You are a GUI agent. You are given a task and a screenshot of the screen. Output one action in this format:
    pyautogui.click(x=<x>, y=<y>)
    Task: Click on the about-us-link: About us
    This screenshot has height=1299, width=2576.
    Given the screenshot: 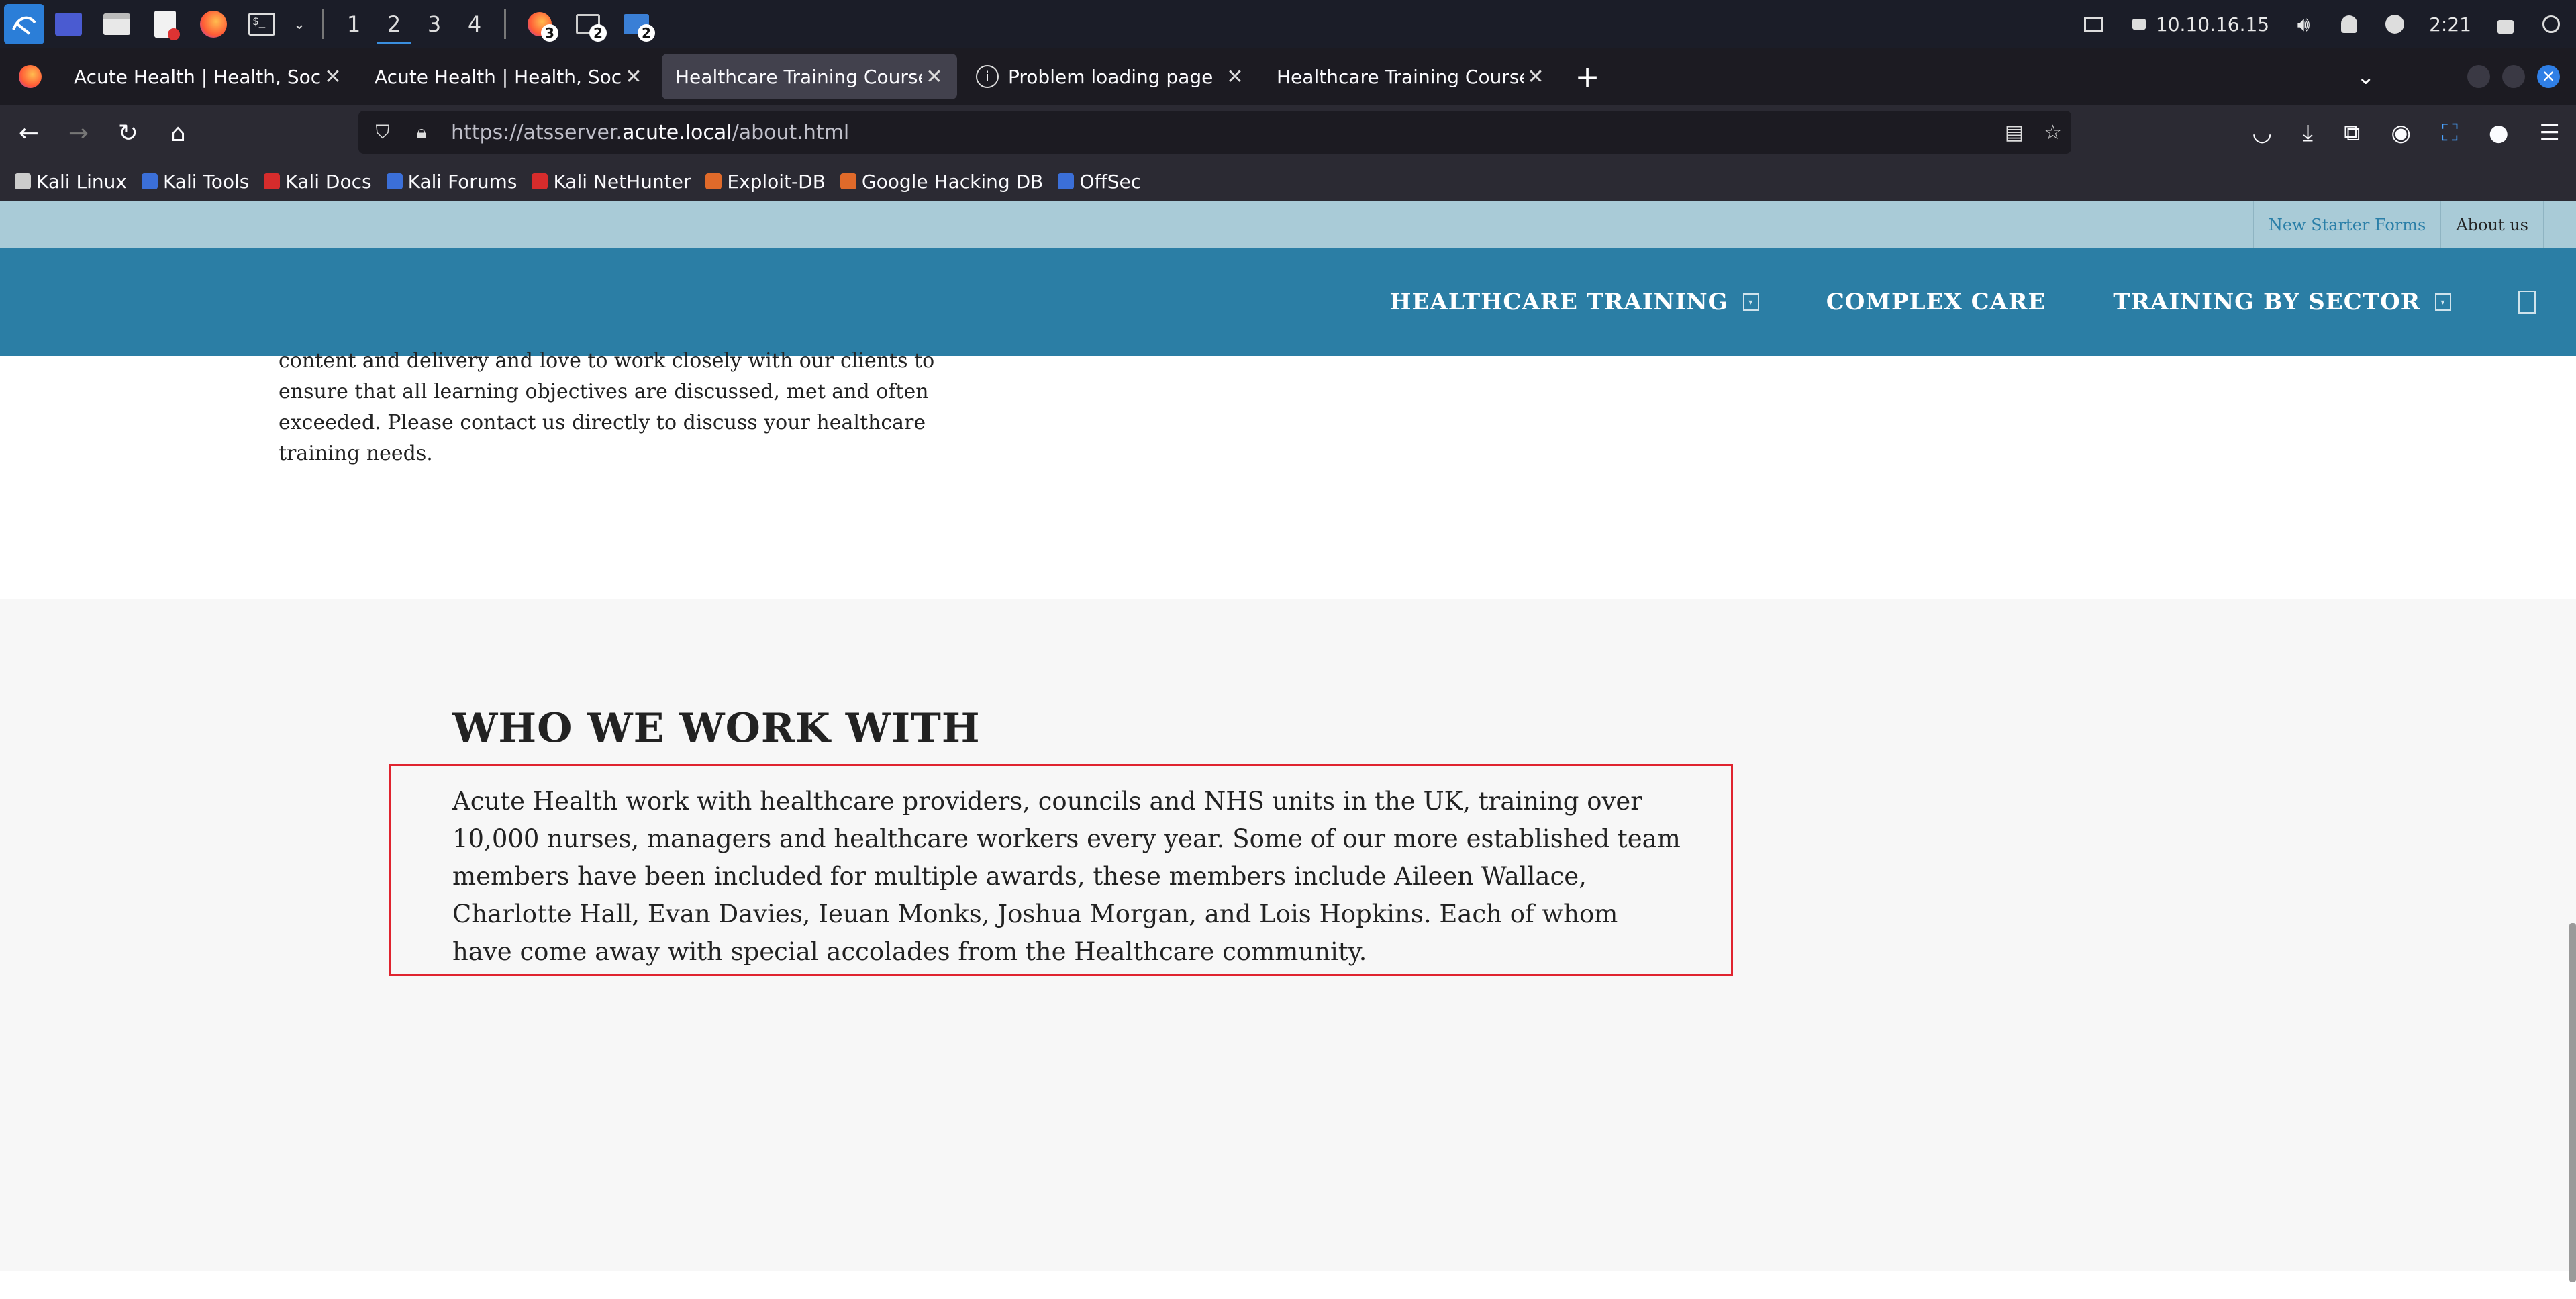 What is the action you would take?
    pyautogui.click(x=2492, y=224)
    